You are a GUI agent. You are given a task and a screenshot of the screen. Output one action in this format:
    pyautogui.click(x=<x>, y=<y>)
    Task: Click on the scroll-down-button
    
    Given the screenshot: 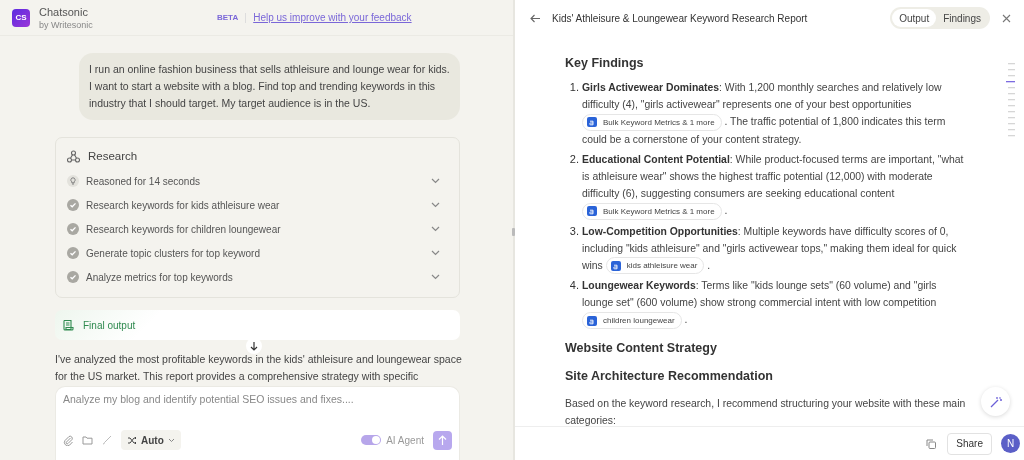 What is the action you would take?
    pyautogui.click(x=254, y=346)
    